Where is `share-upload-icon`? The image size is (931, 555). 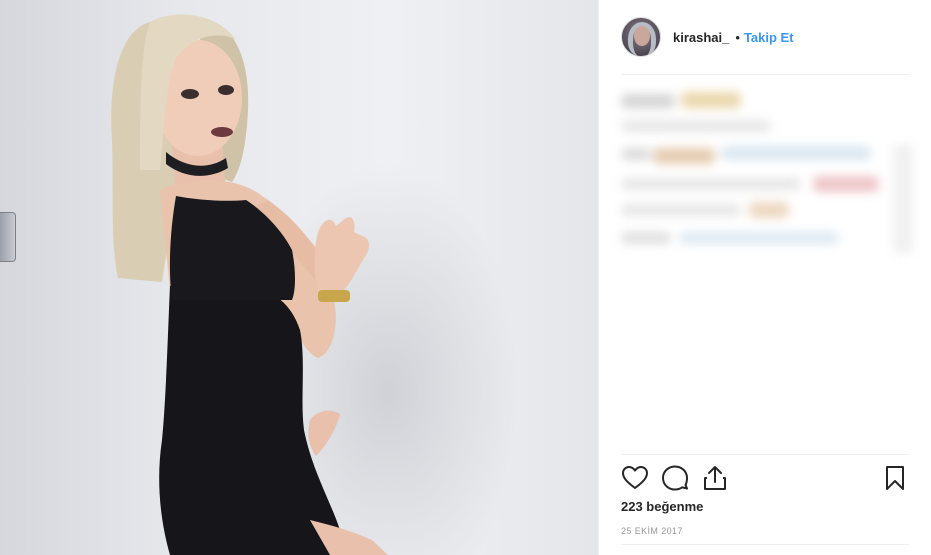 share-upload-icon is located at coordinates (715, 478).